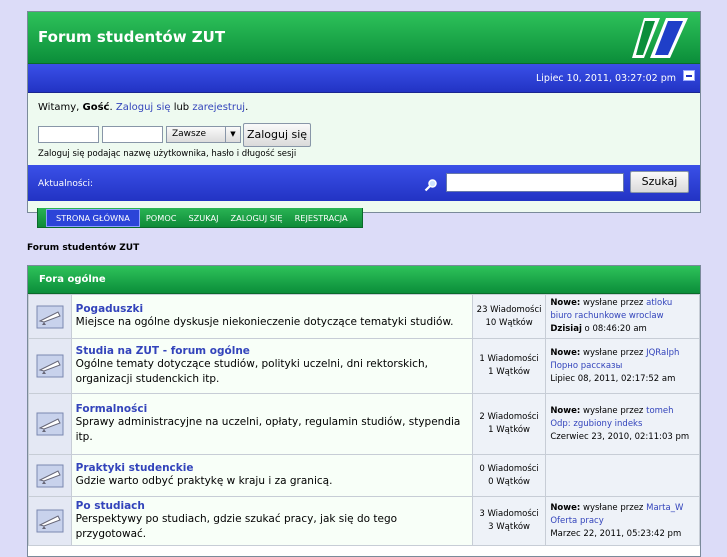 The width and height of the screenshot is (727, 557). What do you see at coordinates (662, 353) in the screenshot?
I see `last-post-user: JQRalph` at bounding box center [662, 353].